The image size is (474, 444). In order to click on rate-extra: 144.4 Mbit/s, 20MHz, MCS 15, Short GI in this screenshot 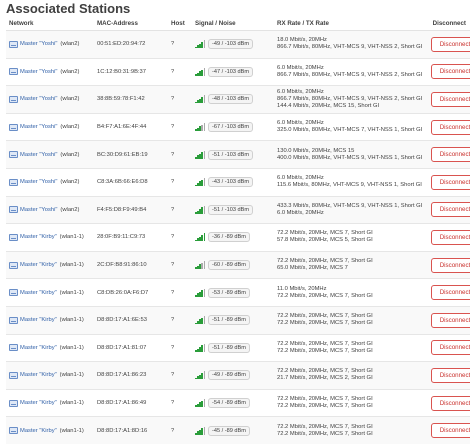, I will do `click(328, 105)`.